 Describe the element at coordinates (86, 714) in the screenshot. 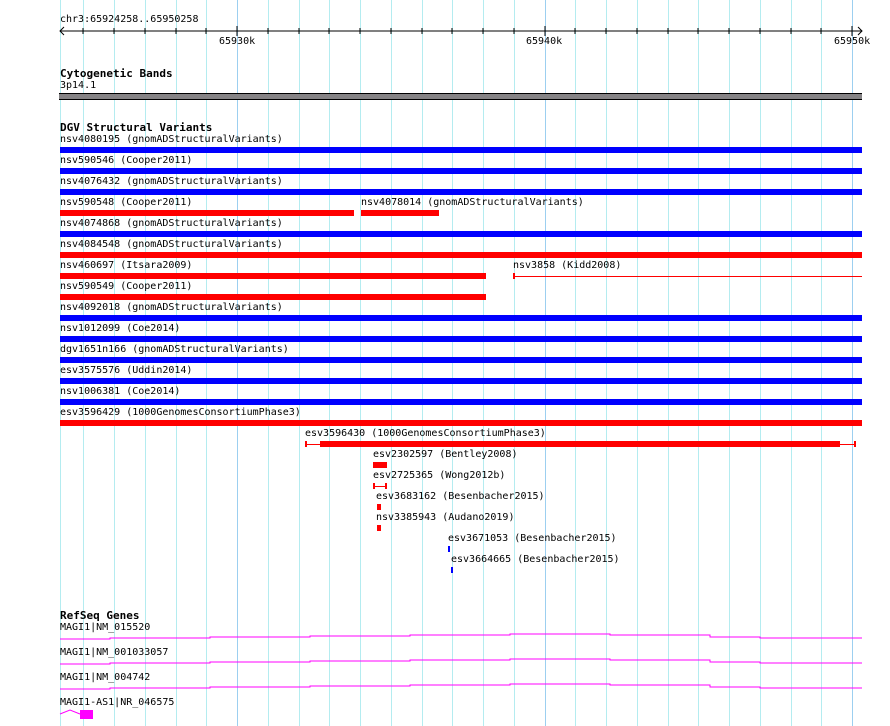

I see `gene-exon` at that location.